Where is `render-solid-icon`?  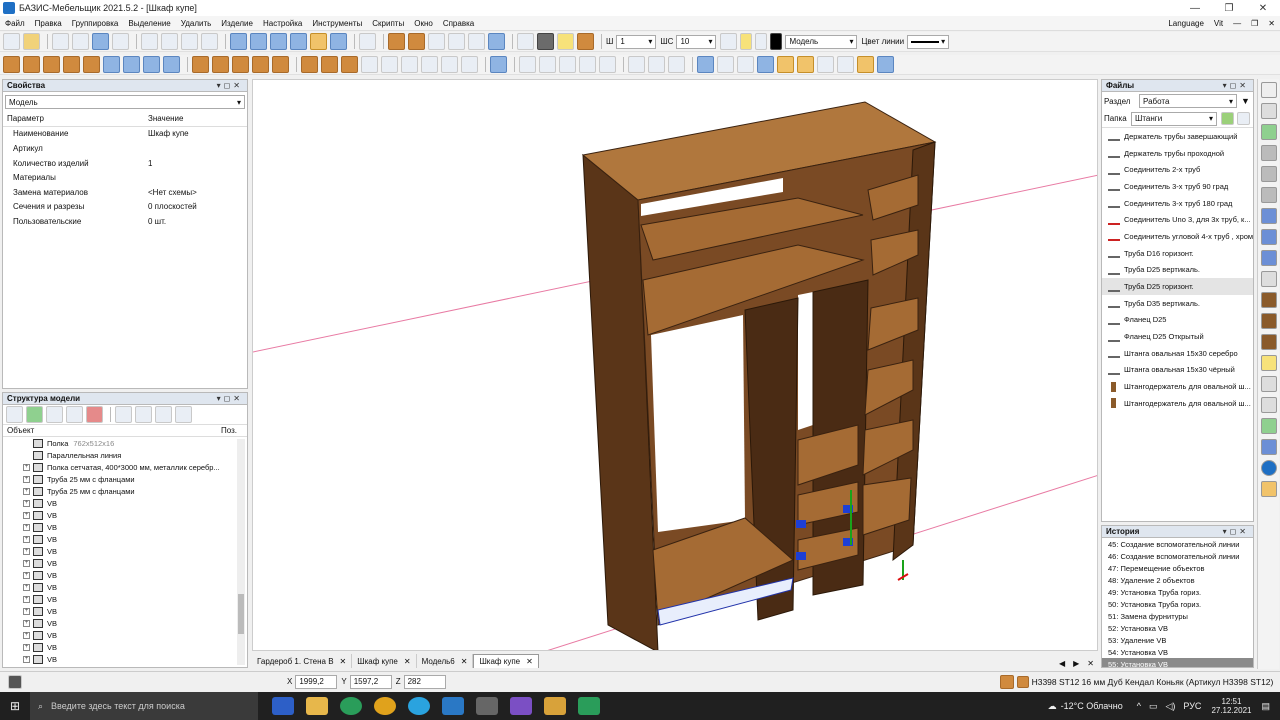 render-solid-icon is located at coordinates (396, 41).